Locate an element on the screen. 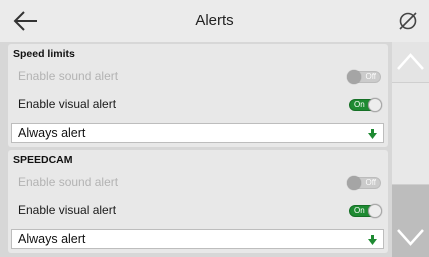 The image size is (429, 257). scroll-up-button is located at coordinates (410, 62).